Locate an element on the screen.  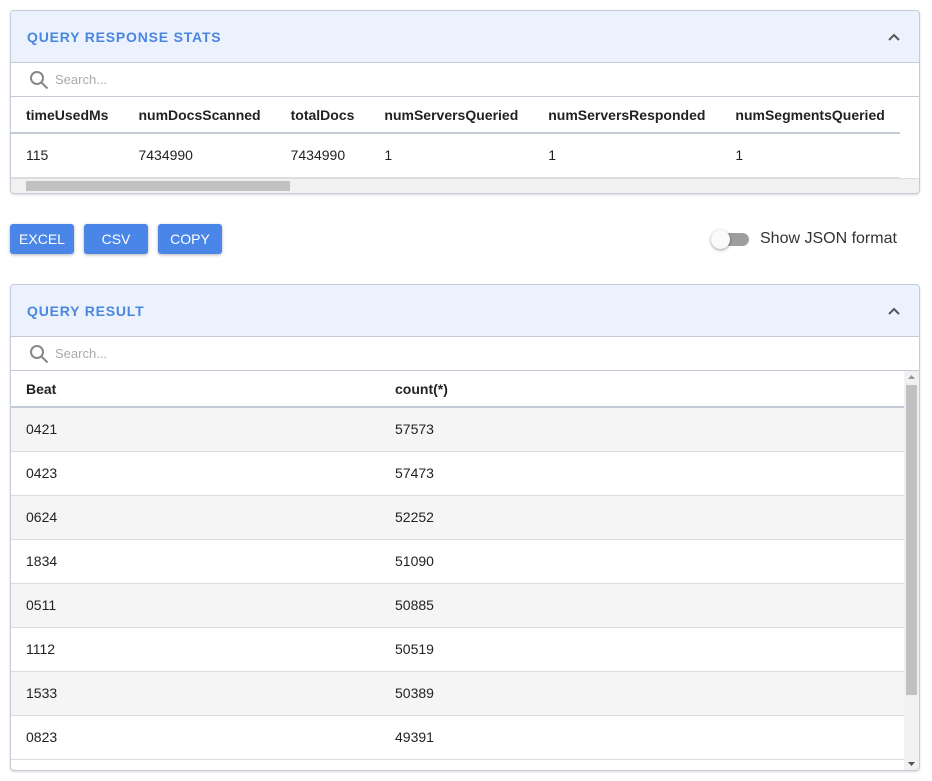
json-format-label: Show JSON format is located at coordinates (828, 238).